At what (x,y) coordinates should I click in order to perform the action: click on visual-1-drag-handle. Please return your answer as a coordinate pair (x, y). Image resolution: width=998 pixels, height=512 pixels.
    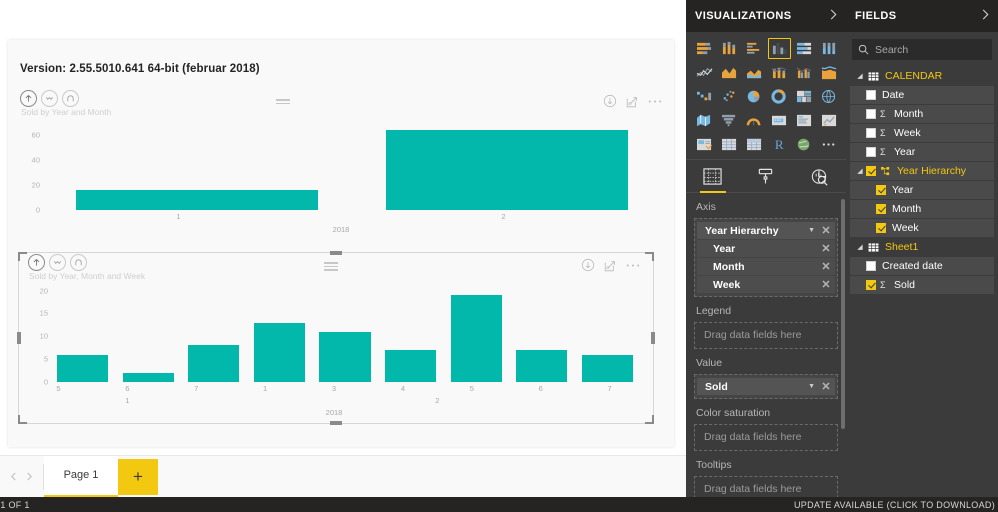
    Looking at the image, I should click on (283, 101).